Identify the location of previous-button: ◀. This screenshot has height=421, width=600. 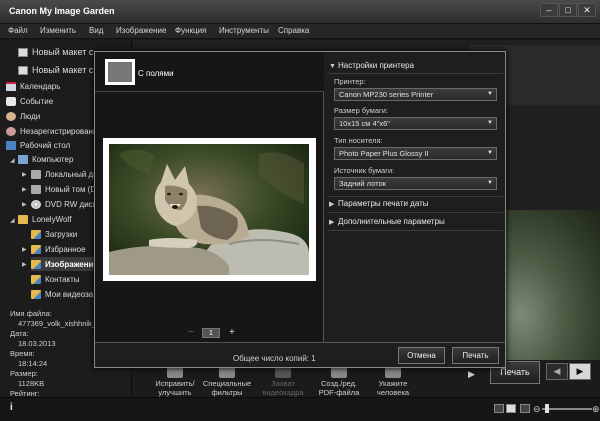
(557, 371).